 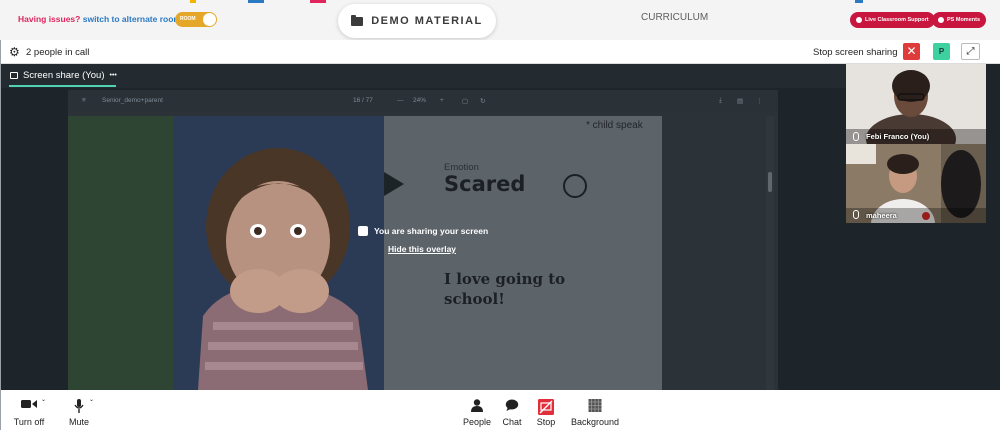 I want to click on zoom-out-icon: —, so click(x=400, y=100).